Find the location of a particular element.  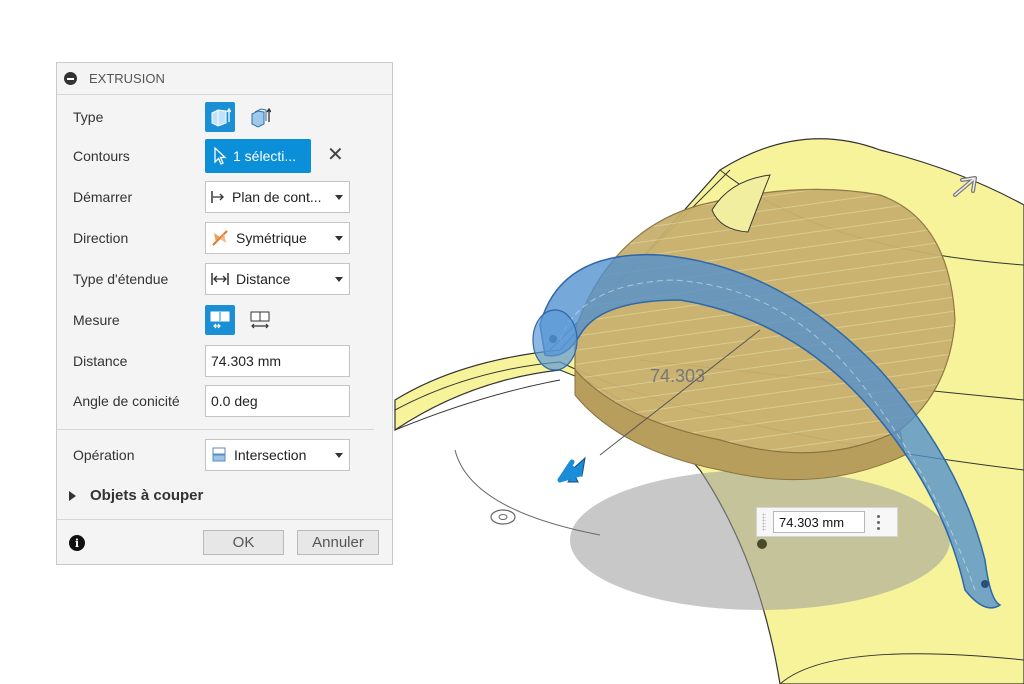

panel-title: EXTRUSION is located at coordinates (127, 78).